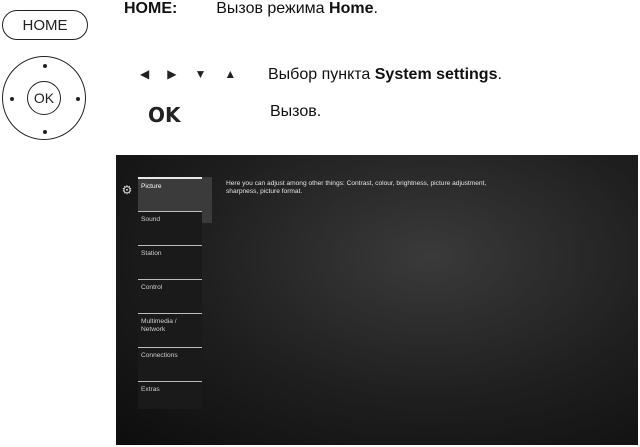 The image size is (640, 447). I want to click on instruction-call: Вызов., so click(295, 112).